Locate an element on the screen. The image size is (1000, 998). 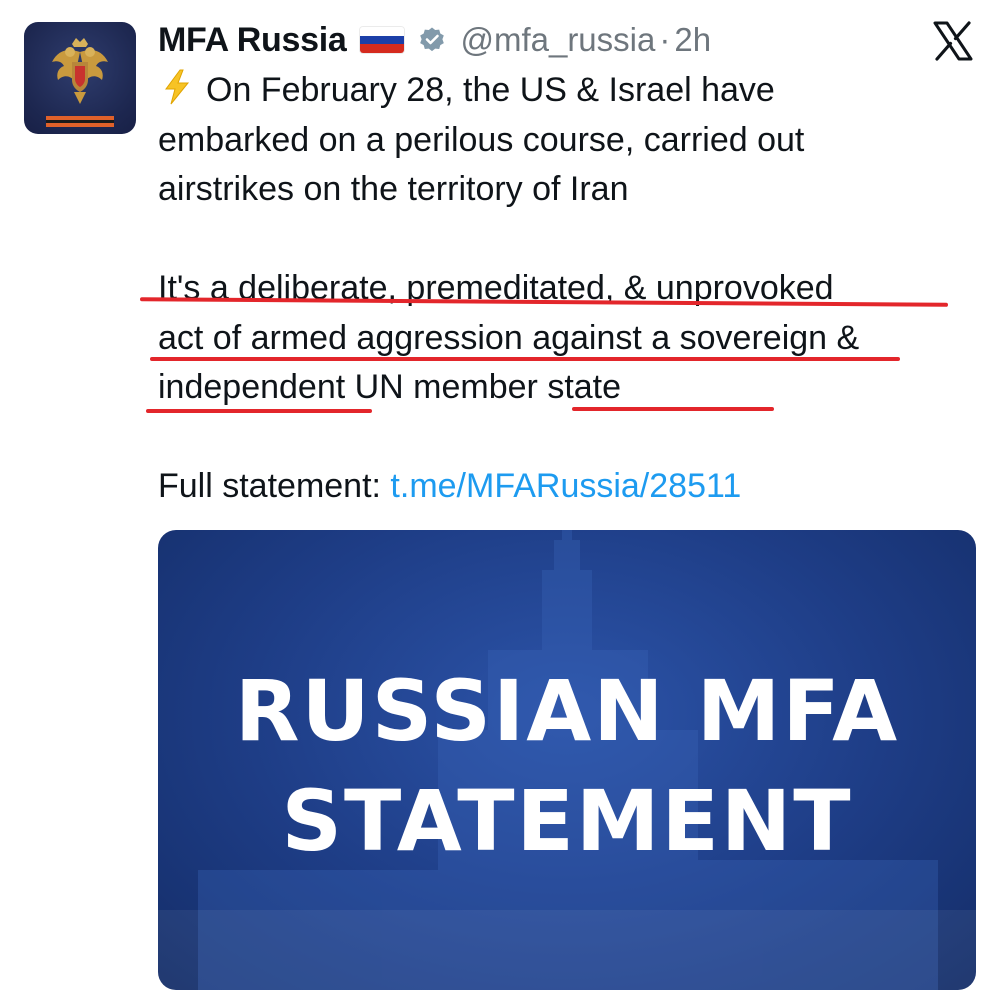
avatar is located at coordinates (80, 78).